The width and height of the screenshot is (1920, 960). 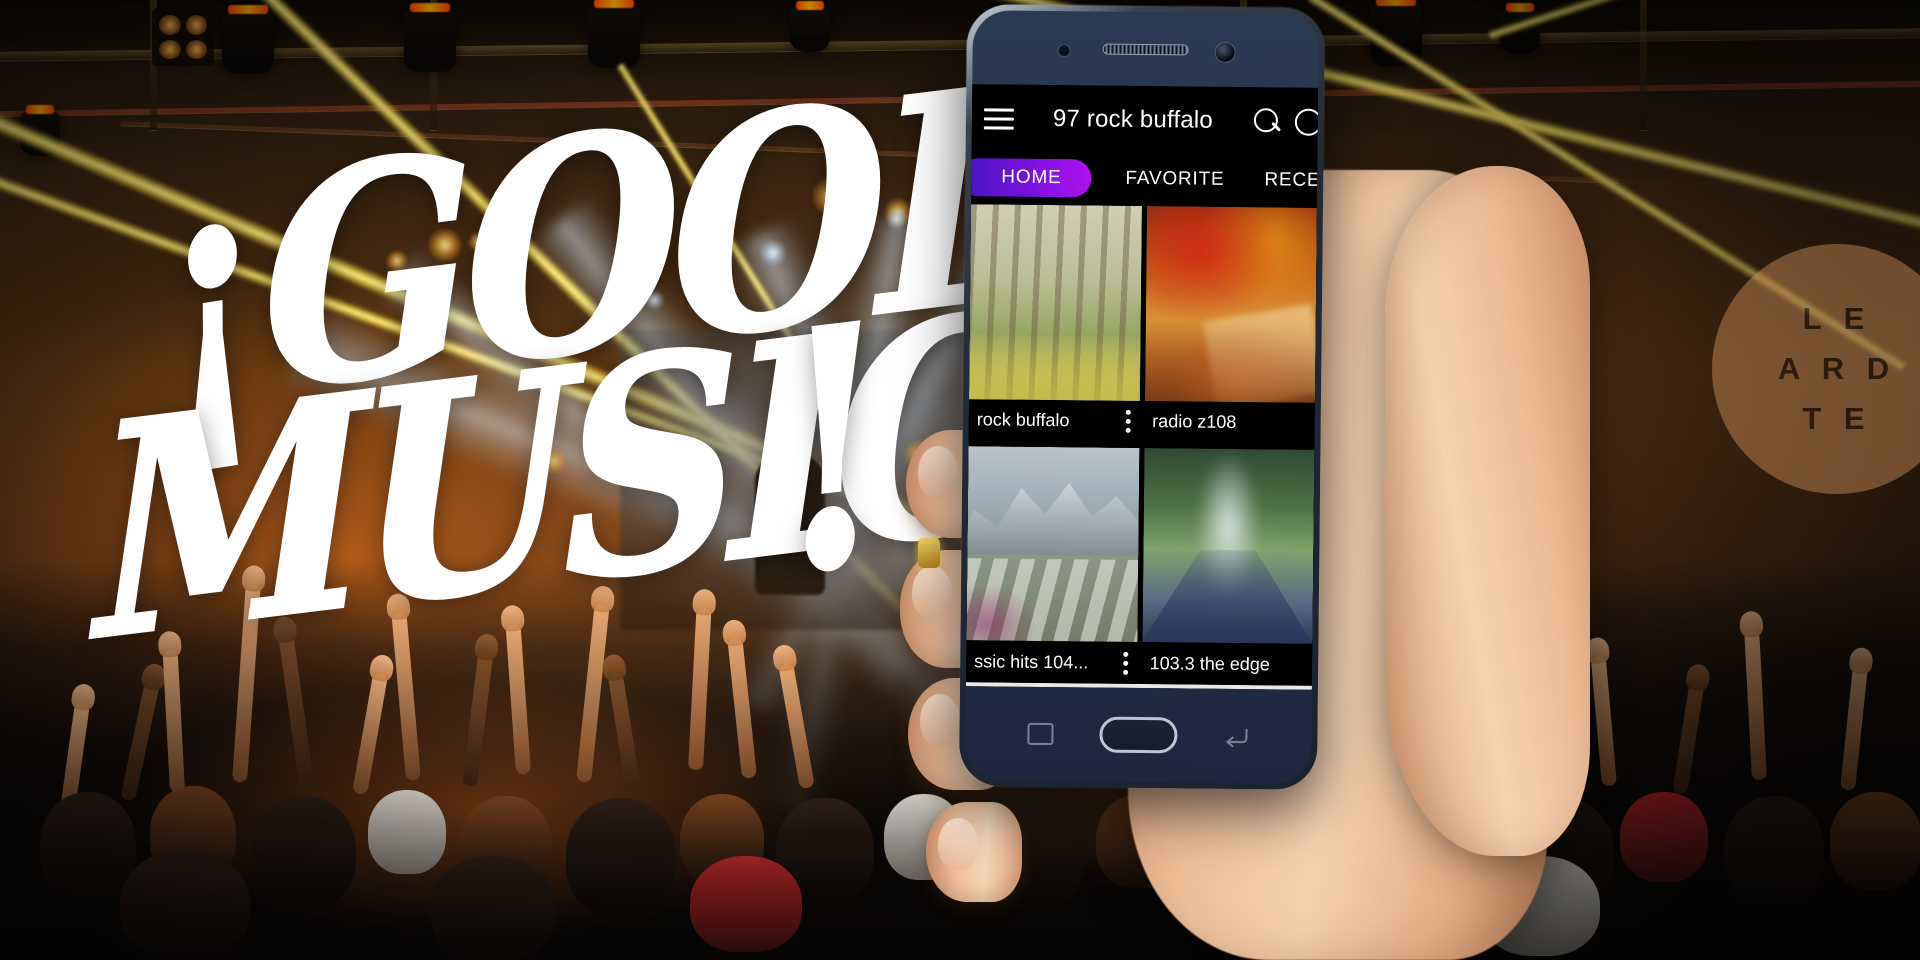 What do you see at coordinates (1837, 368) in the screenshot?
I see `logo-line-2: A R D` at bounding box center [1837, 368].